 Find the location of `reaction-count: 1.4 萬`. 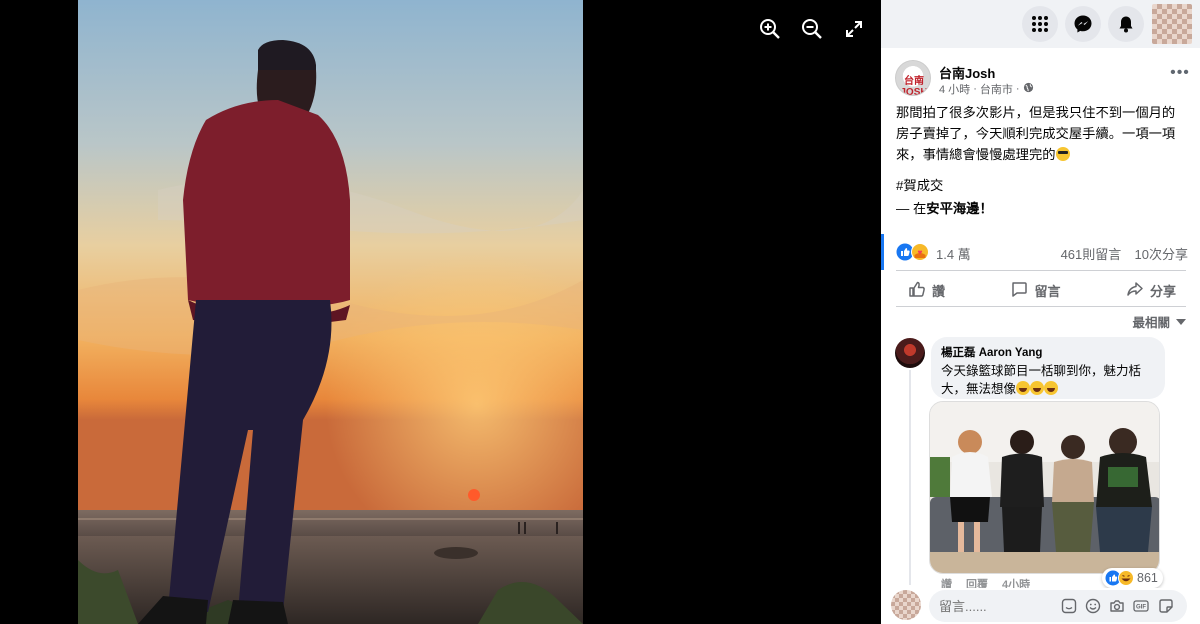

reaction-count: 1.4 萬 is located at coordinates (953, 253).